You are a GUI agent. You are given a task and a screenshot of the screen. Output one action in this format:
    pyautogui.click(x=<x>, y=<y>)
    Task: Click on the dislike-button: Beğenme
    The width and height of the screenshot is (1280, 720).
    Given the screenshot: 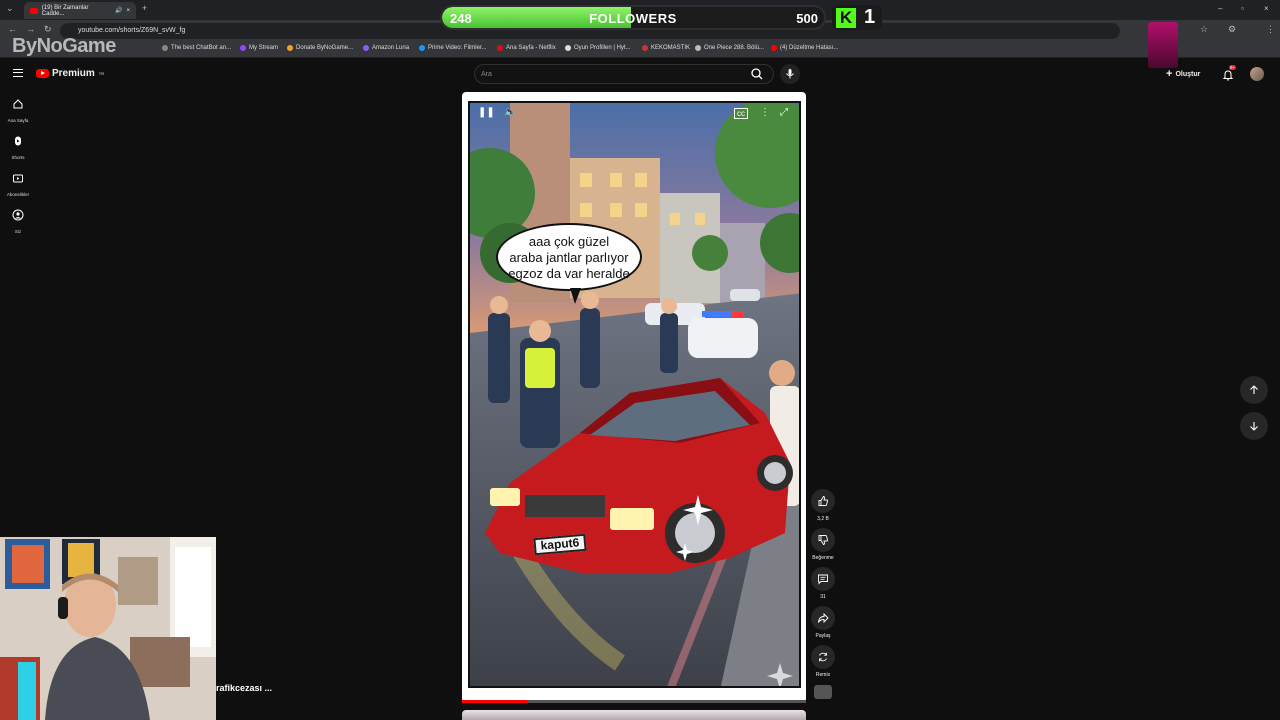 What is the action you would take?
    pyautogui.click(x=823, y=544)
    